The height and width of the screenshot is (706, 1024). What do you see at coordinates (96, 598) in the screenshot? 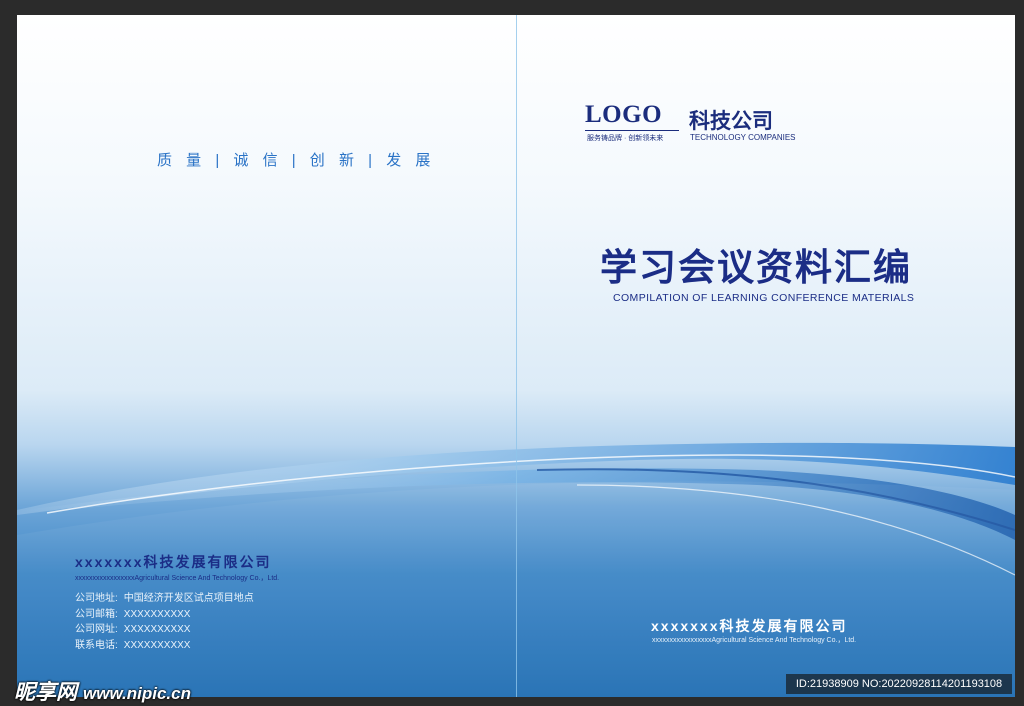
I see `contact-label: 公司地址:` at bounding box center [96, 598].